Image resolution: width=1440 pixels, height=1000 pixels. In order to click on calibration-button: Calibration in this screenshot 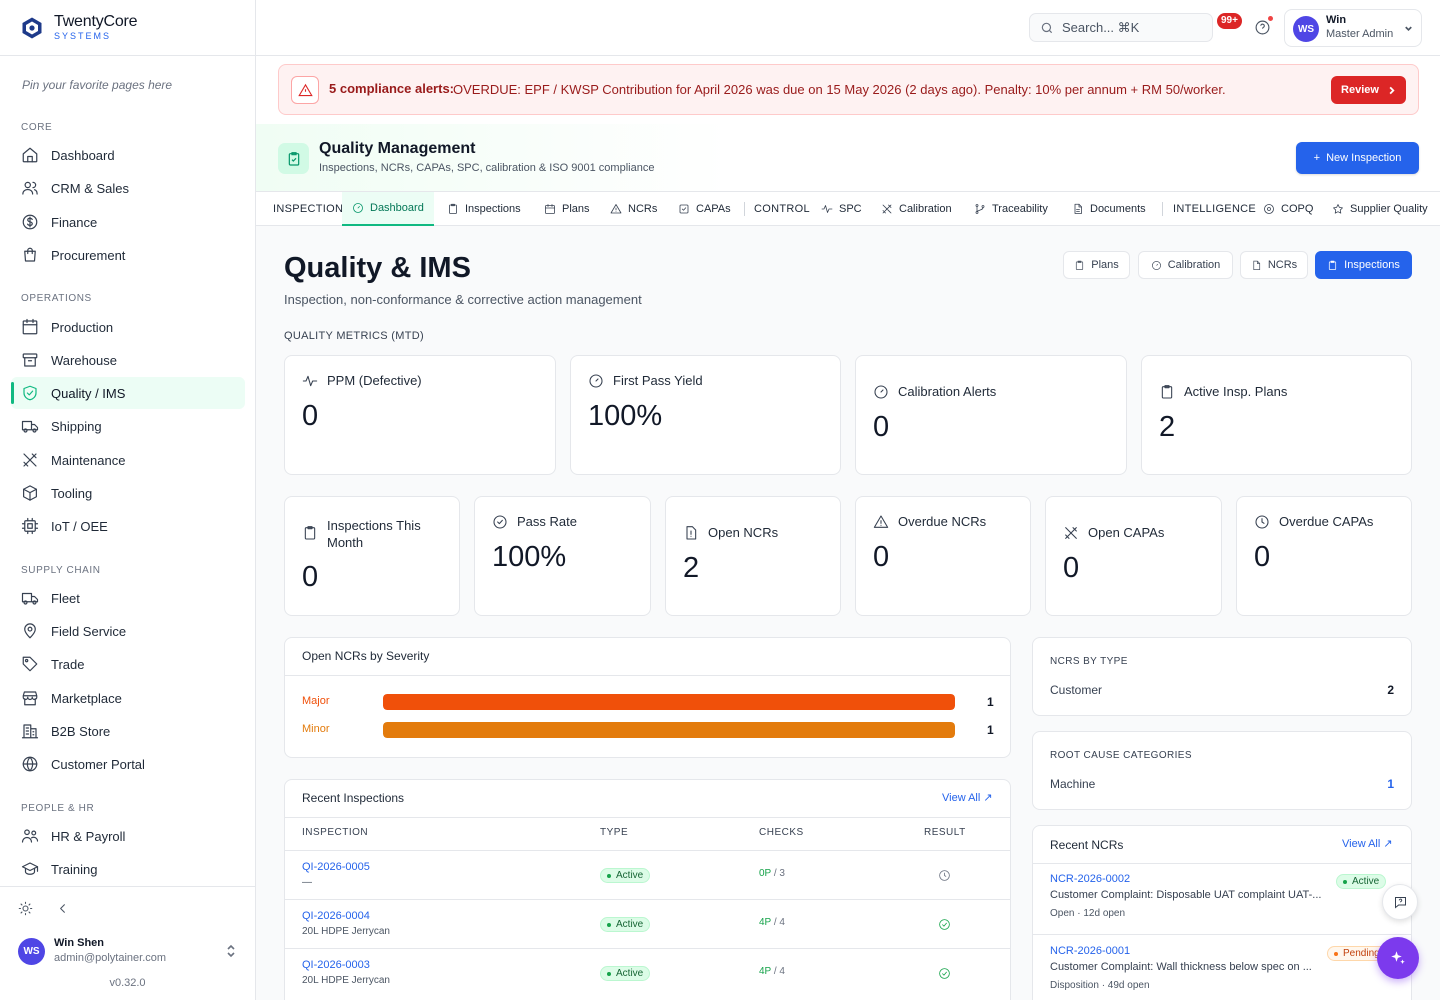, I will do `click(1185, 265)`.